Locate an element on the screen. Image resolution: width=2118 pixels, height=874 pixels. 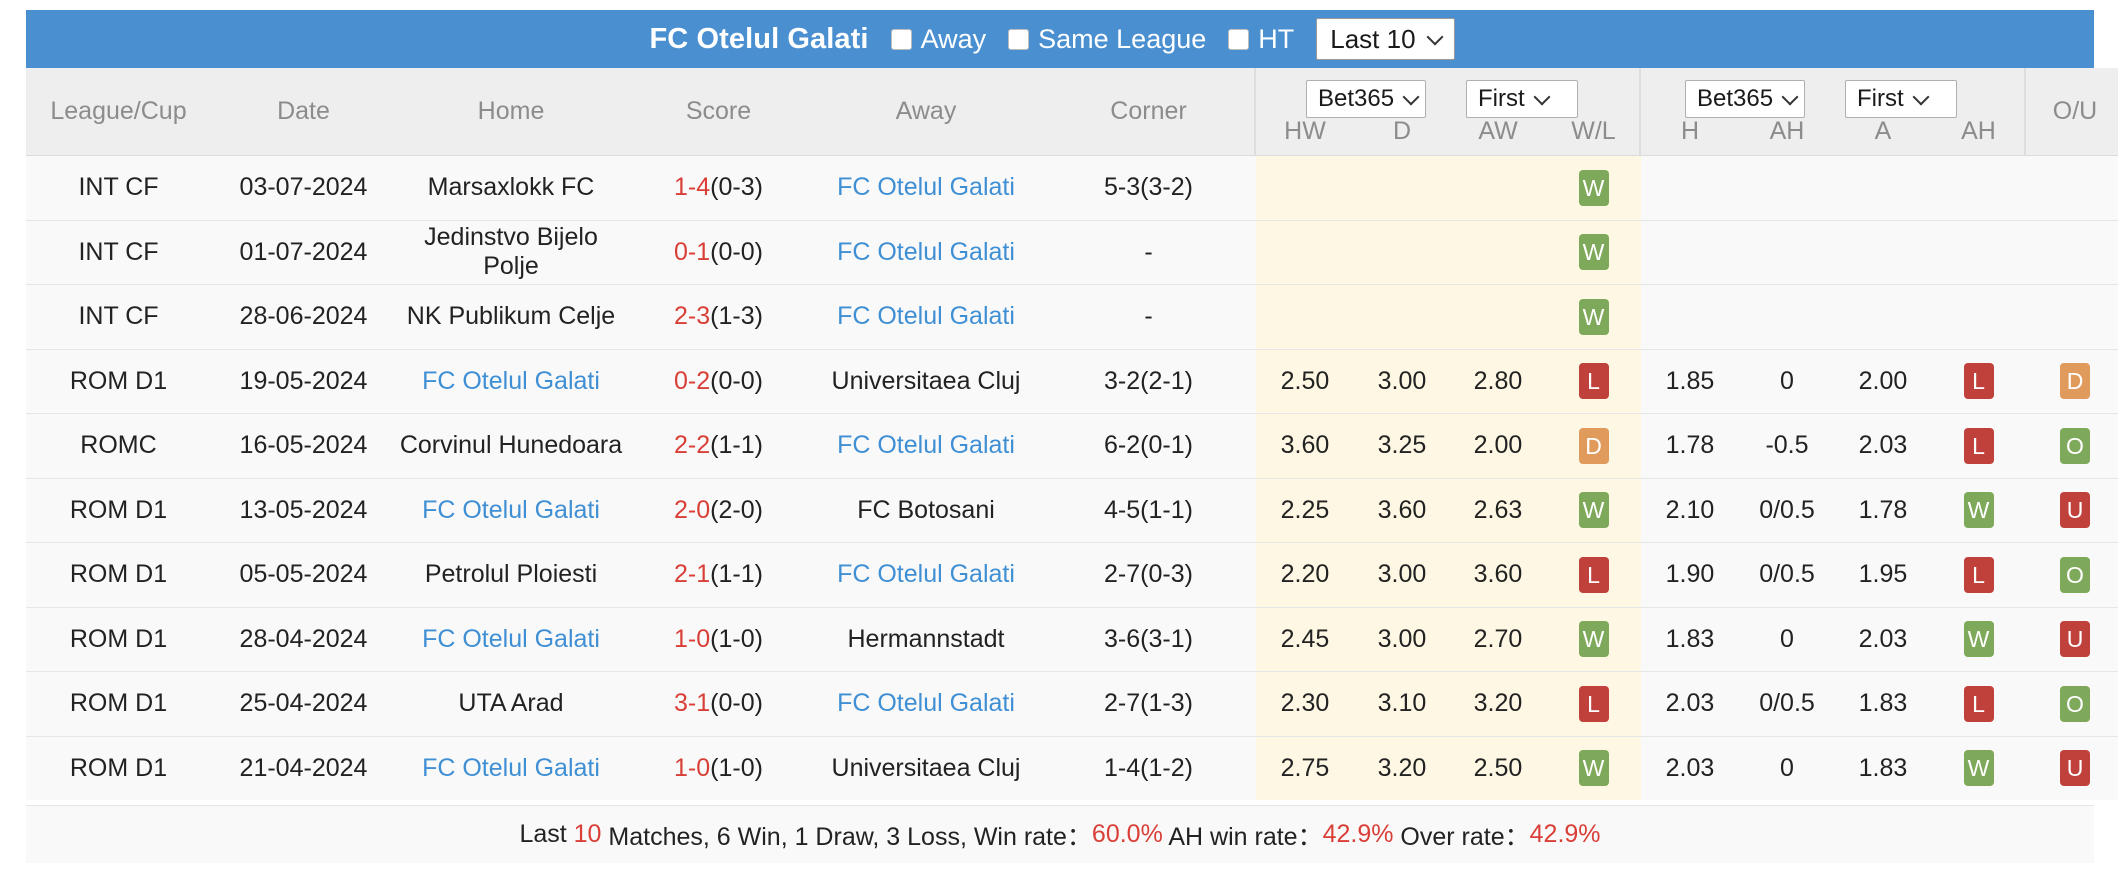
cell-aw: 2.50 is located at coordinates (1498, 767).